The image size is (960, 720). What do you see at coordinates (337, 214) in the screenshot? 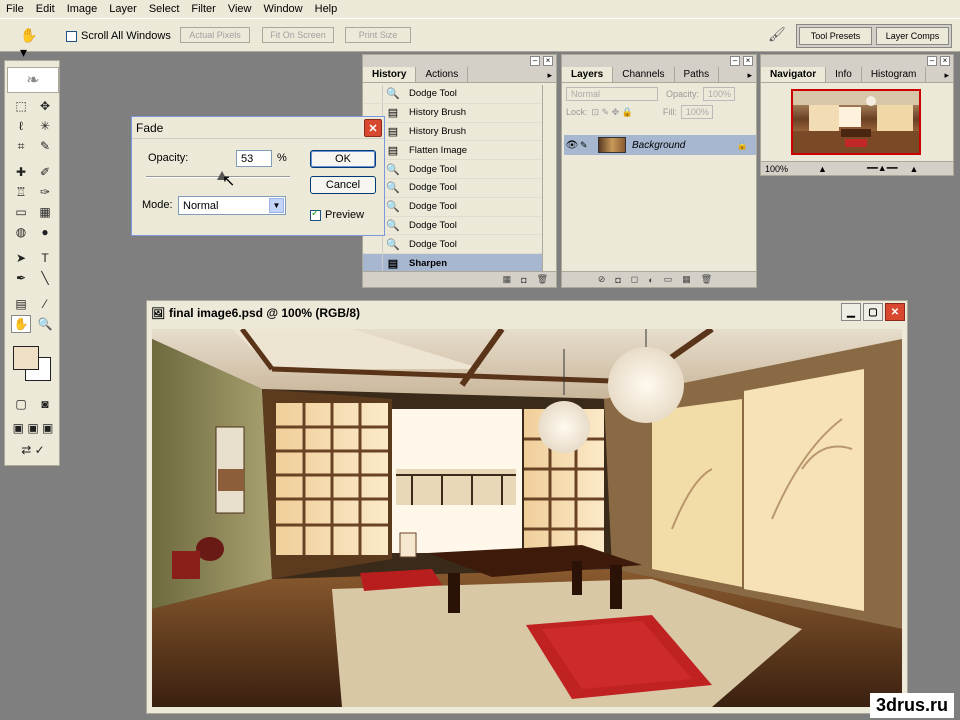
I see `preview-checkbox: Preview` at bounding box center [337, 214].